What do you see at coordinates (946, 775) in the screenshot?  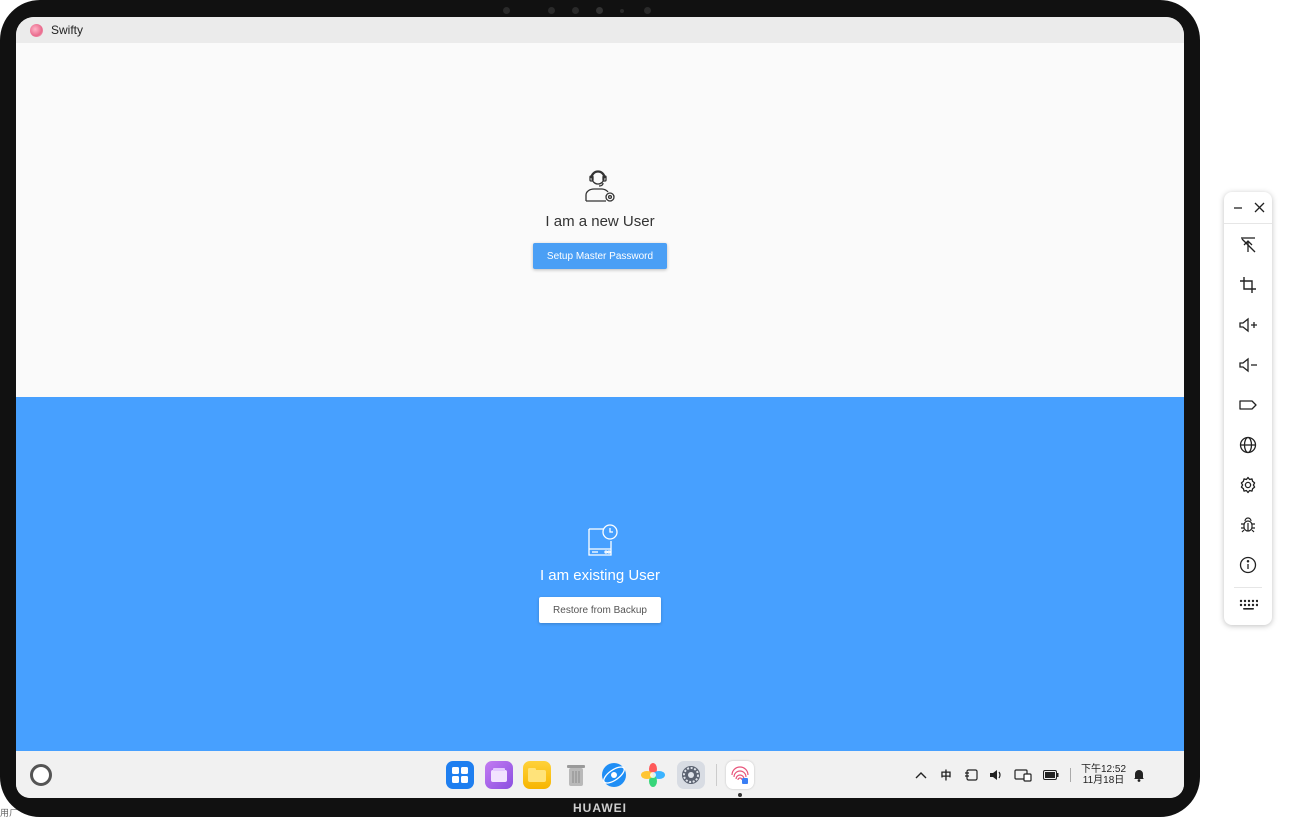 I see `input-method-icon: 中` at bounding box center [946, 775].